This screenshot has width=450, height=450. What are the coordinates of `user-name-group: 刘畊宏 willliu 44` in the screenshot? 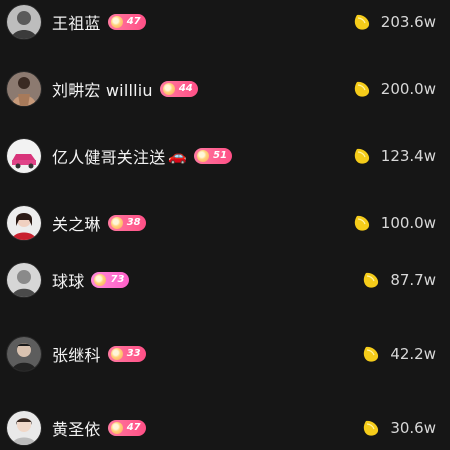 It's located at (125, 89).